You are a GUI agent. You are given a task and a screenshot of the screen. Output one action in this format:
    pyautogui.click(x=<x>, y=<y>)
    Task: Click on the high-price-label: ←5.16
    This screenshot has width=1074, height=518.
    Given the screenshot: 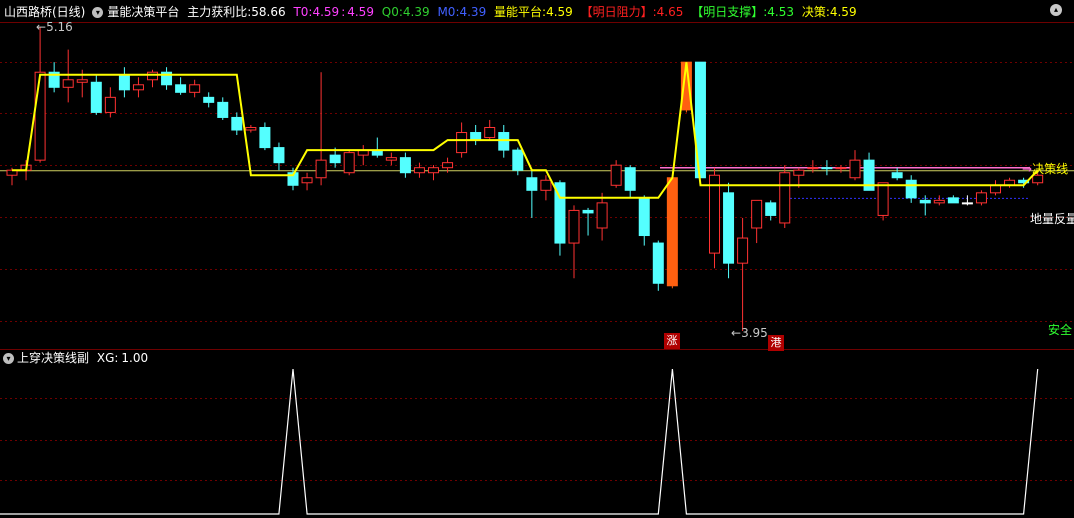 What is the action you would take?
    pyautogui.click(x=54, y=27)
    